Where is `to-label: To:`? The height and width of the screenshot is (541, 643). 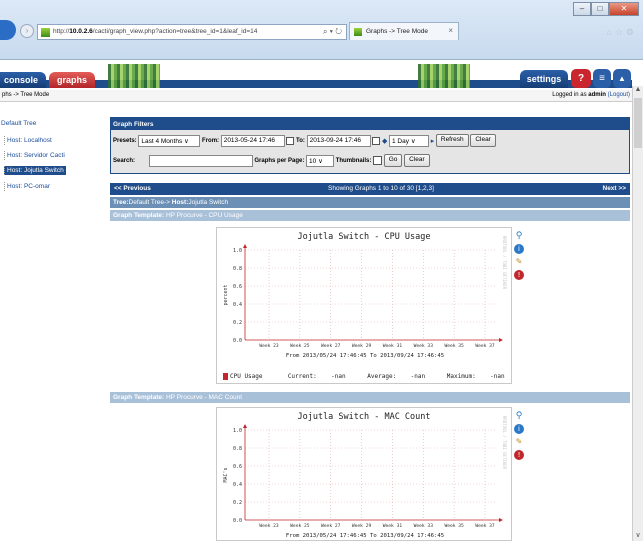 to-label: To: is located at coordinates (300, 141).